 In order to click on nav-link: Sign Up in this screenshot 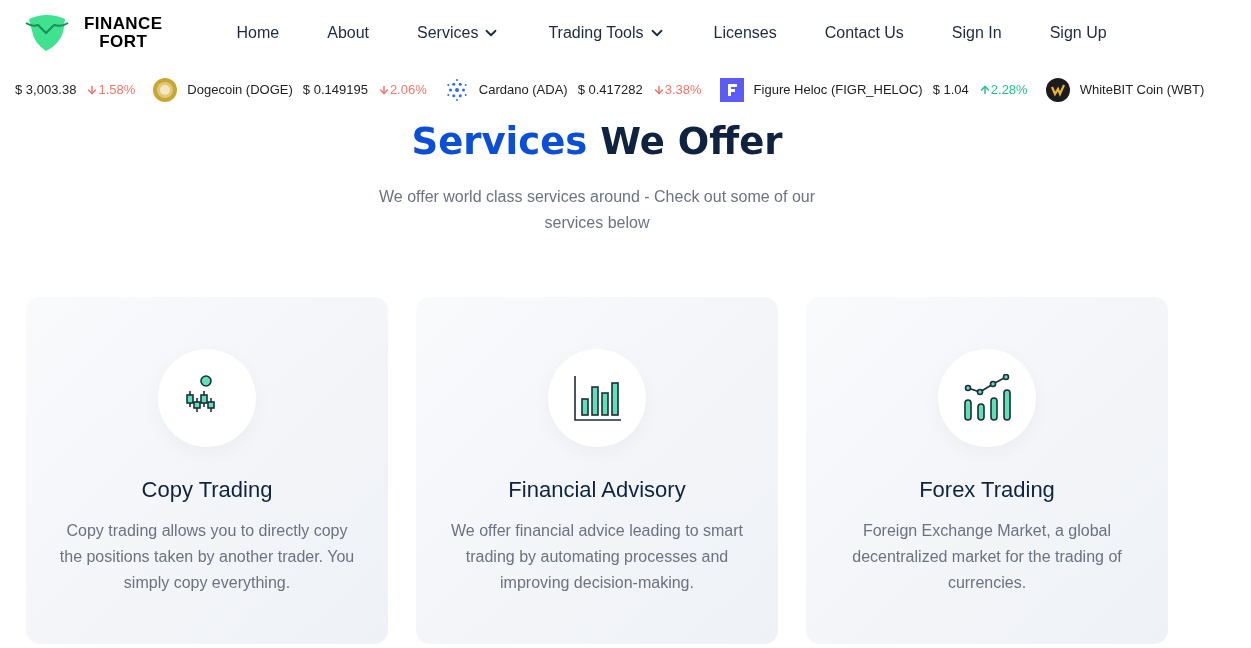, I will do `click(1078, 33)`.